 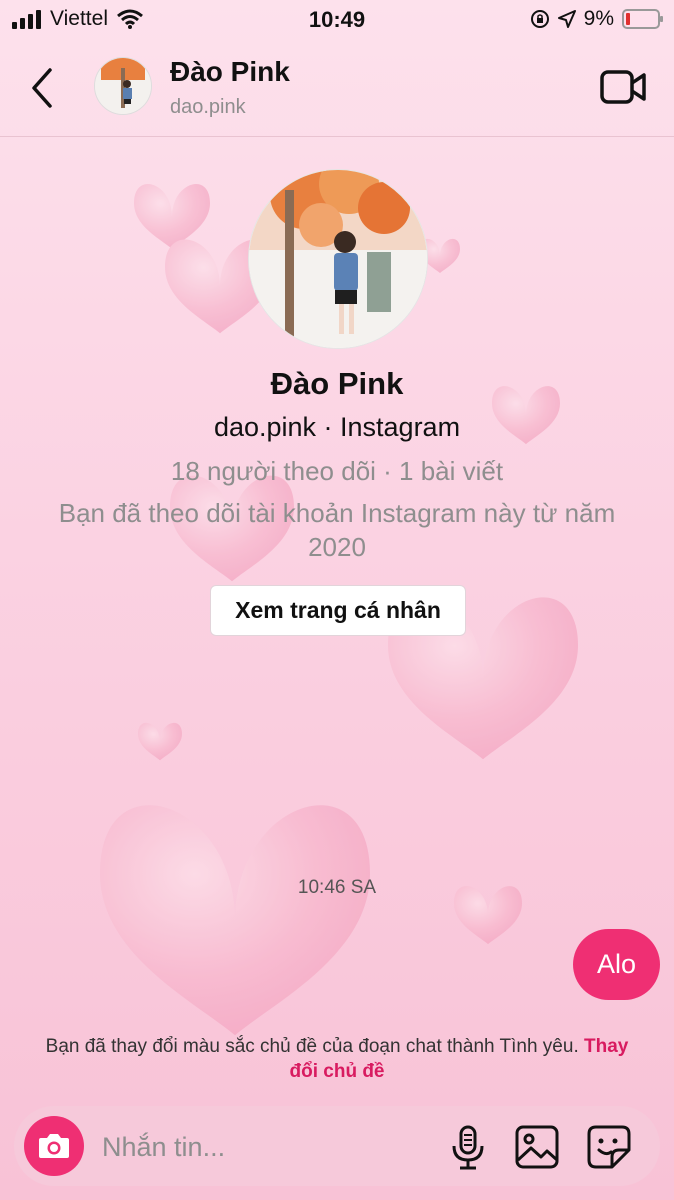 I want to click on back-icon, so click(x=44, y=88).